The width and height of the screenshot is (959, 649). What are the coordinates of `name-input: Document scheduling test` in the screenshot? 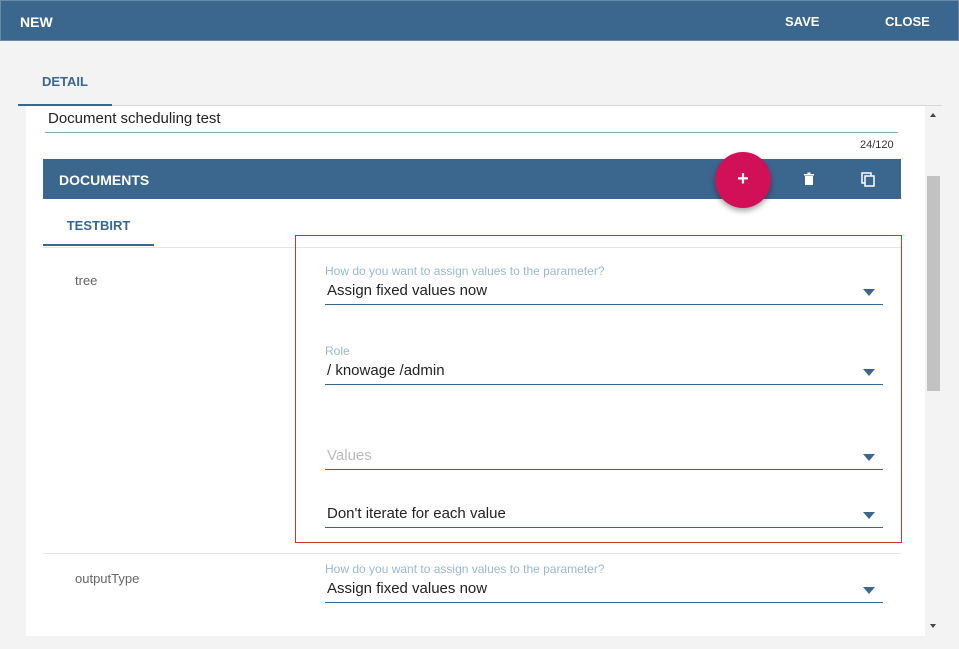 It's located at (471, 120).